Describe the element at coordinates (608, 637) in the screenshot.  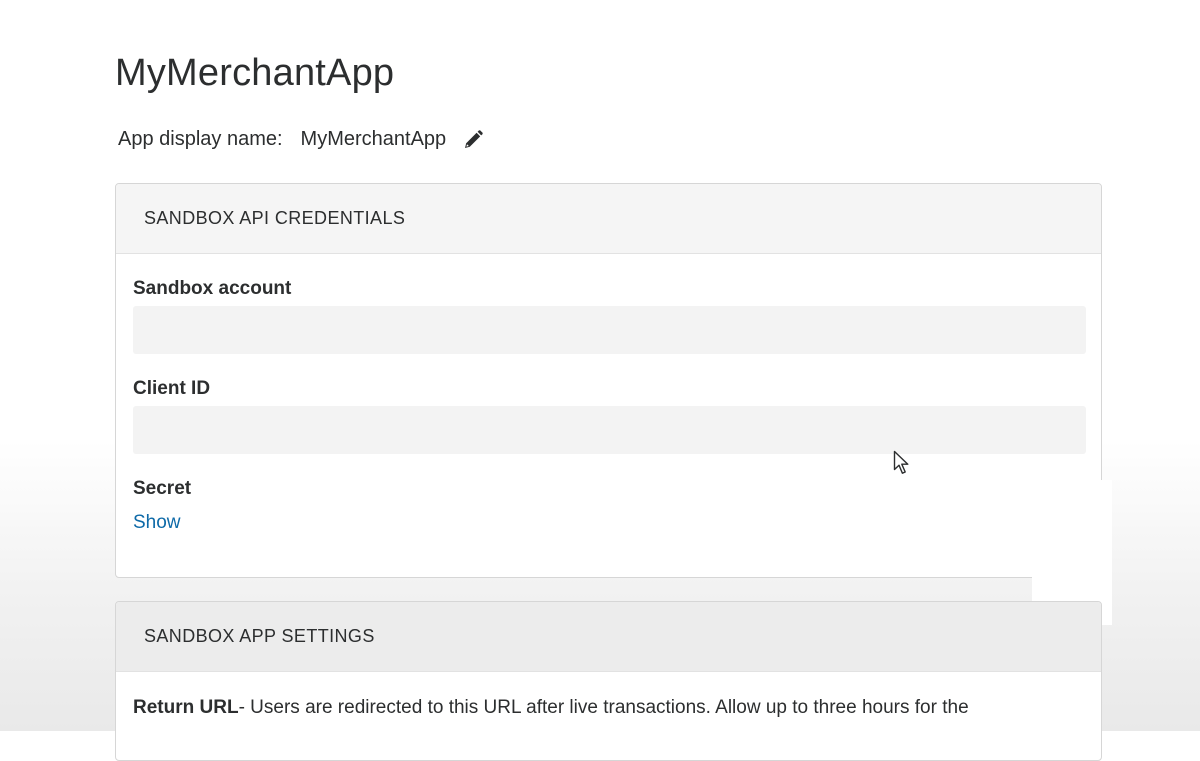
I see `sandbox-app-settings-header: SANDBOX APP SETTINGS` at that location.